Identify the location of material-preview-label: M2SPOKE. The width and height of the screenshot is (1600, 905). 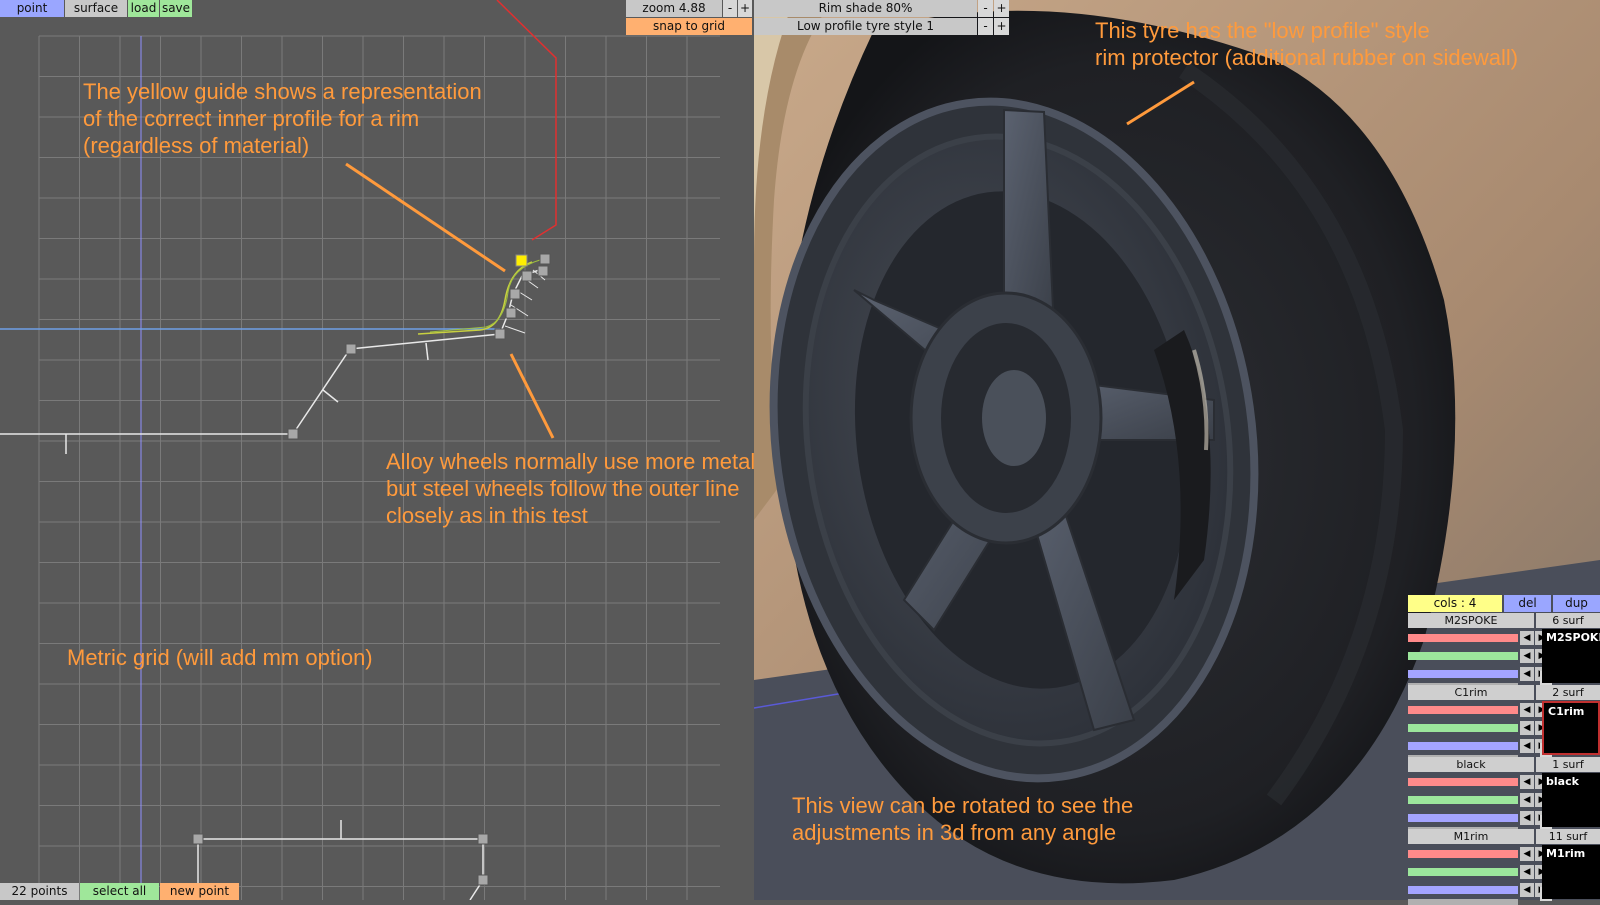
(1573, 637).